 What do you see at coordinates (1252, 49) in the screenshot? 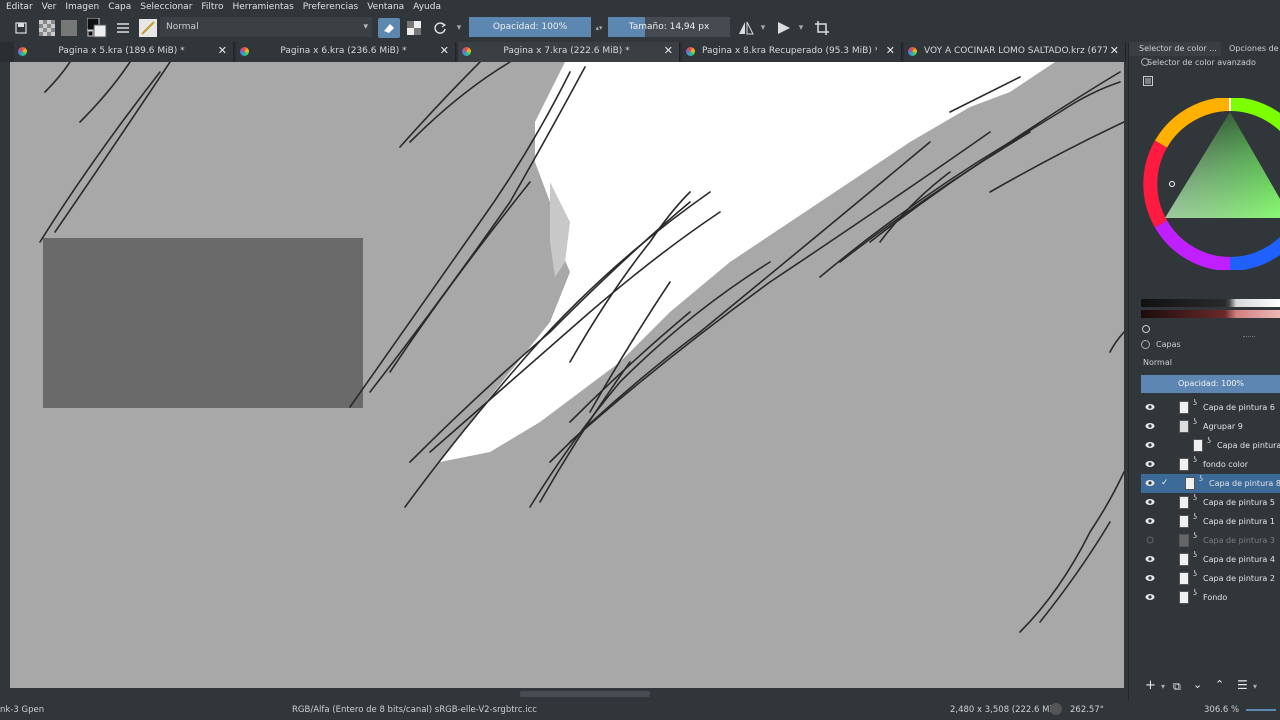
I see `tab-tool-options: Opciones de` at bounding box center [1252, 49].